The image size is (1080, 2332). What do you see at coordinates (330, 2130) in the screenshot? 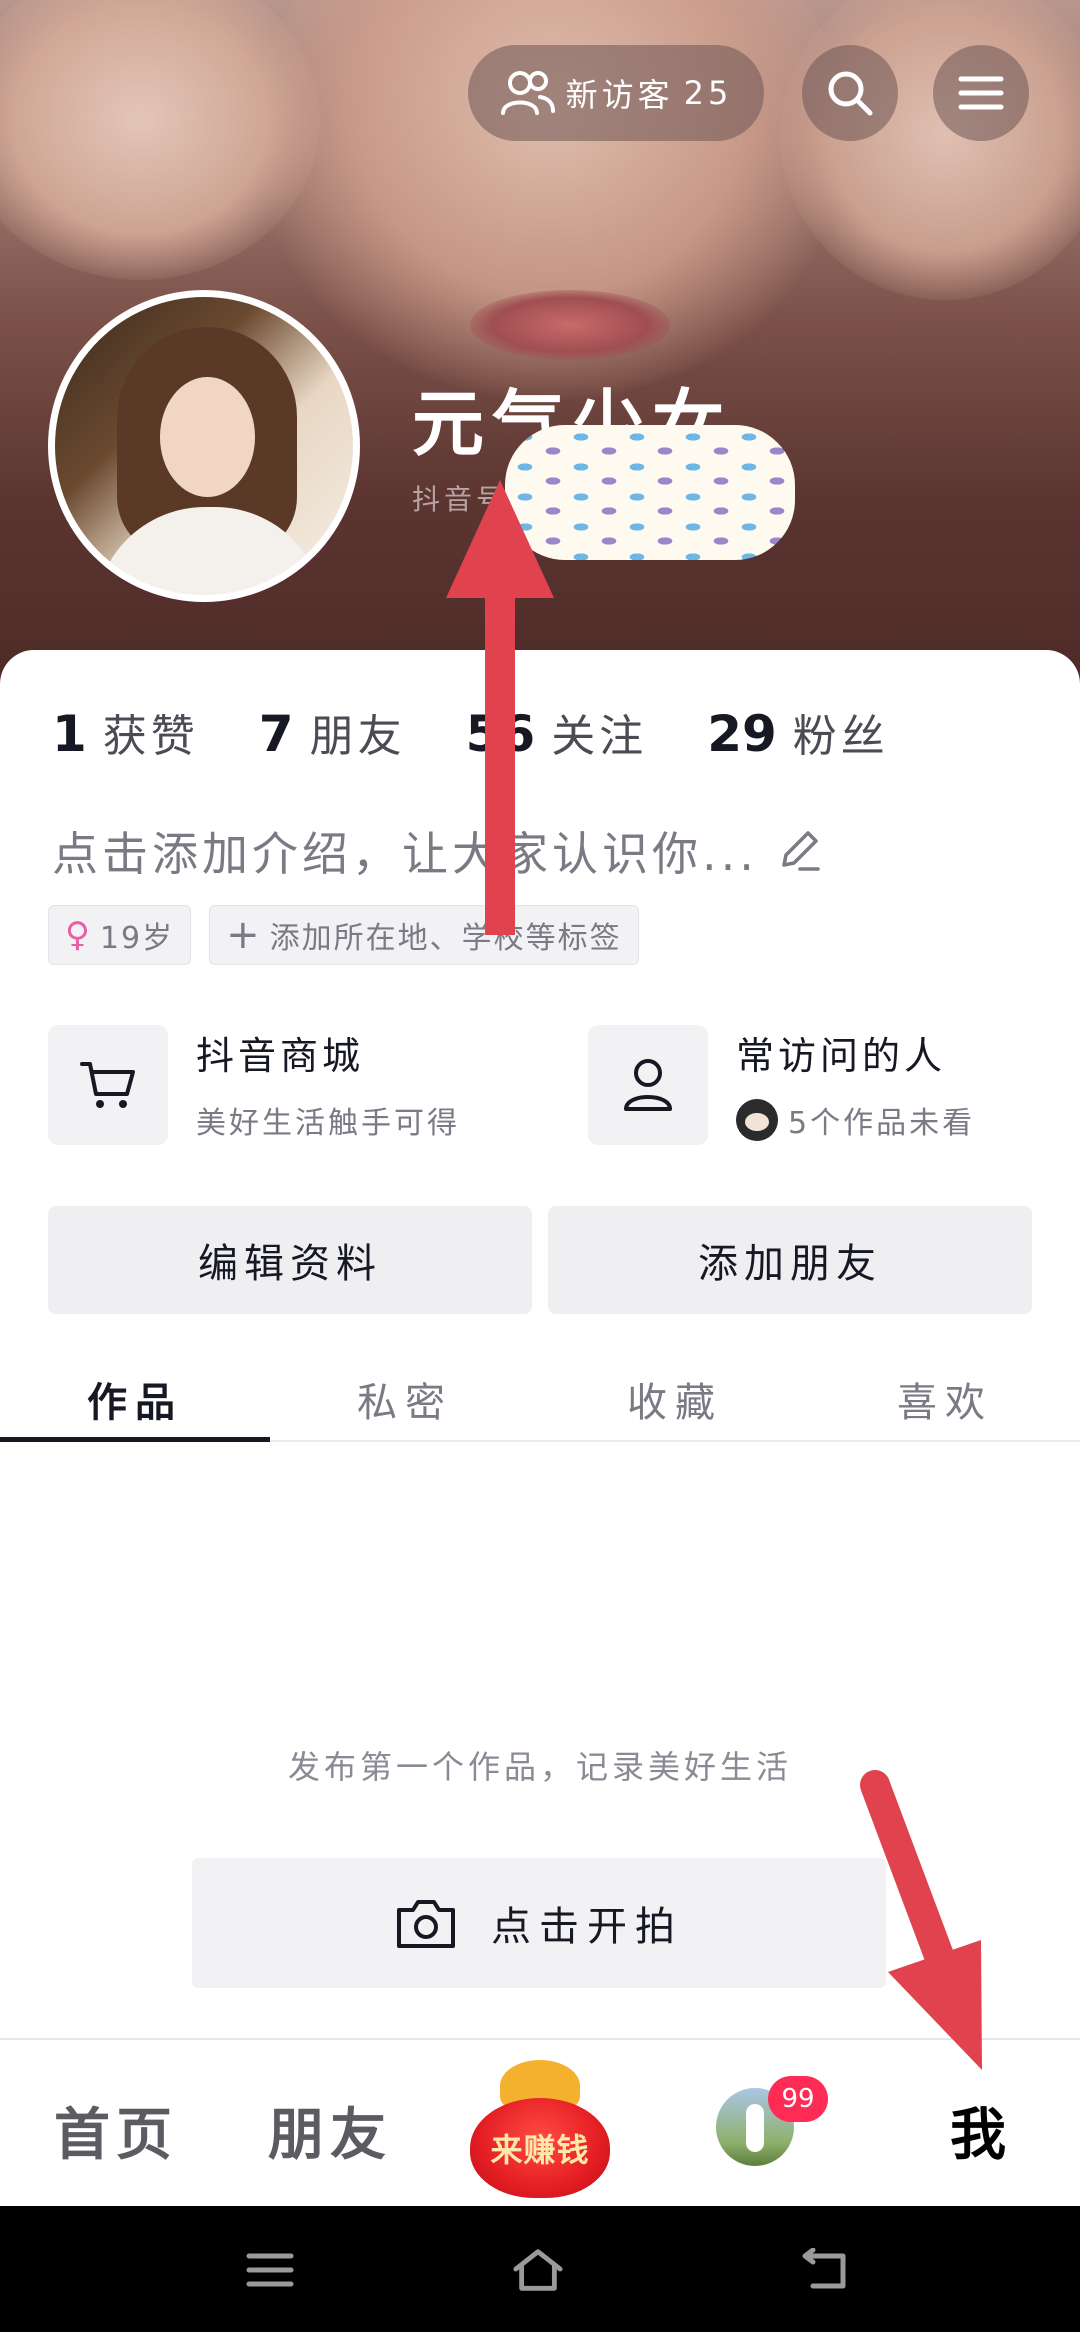
I see `nav-friends: 朋友` at bounding box center [330, 2130].